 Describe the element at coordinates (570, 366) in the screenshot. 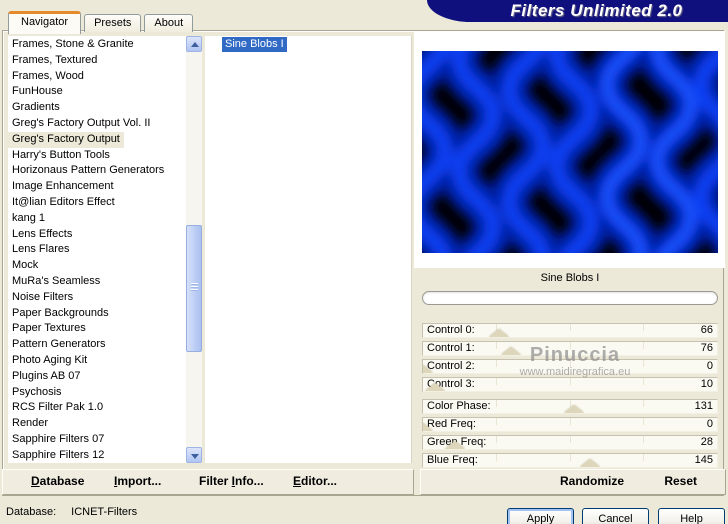

I see `slider-row: Control 2: 0` at that location.